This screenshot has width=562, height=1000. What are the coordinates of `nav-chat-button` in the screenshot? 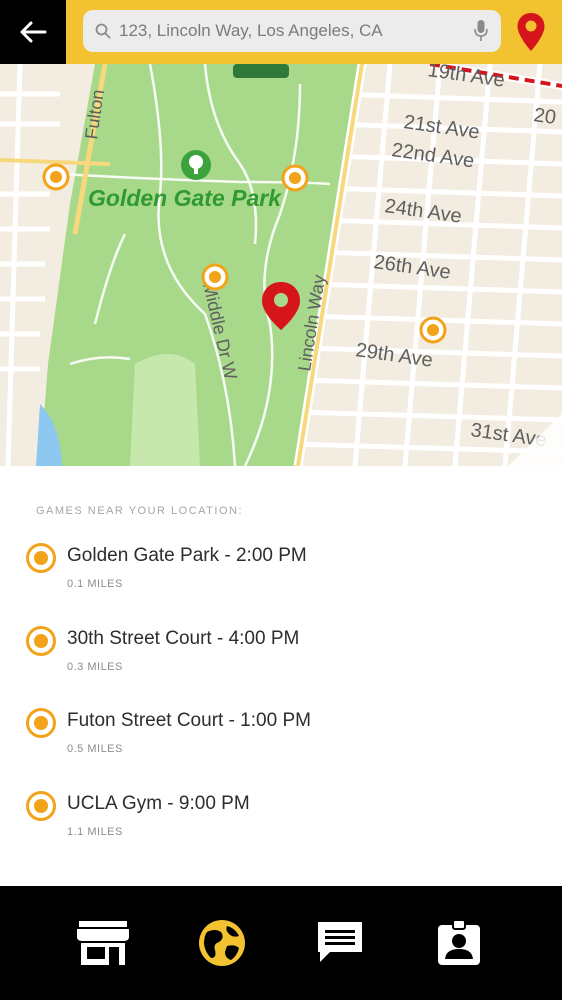 It's located at (340, 943).